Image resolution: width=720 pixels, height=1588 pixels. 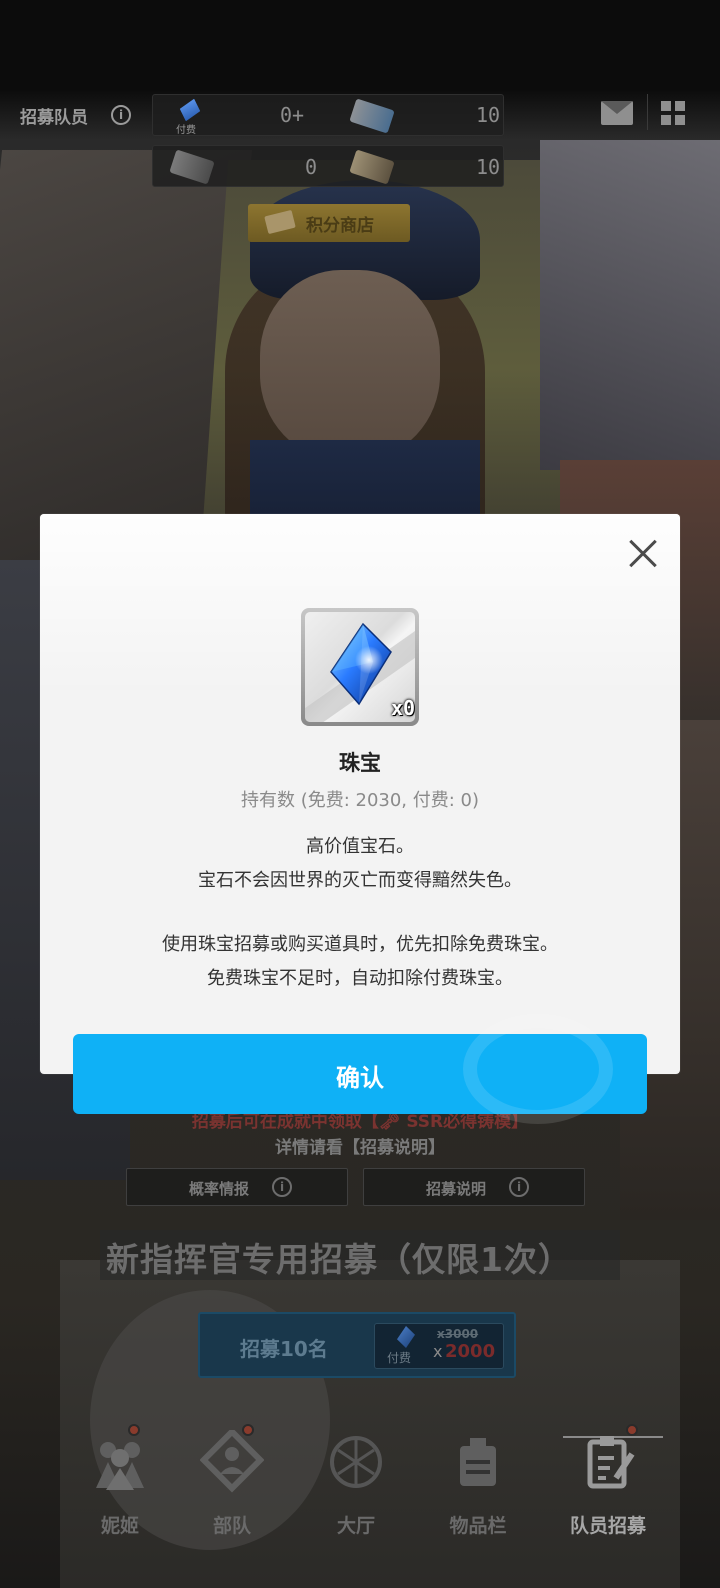 I want to click on nav-item-squad: 部队, so click(x=232, y=1480).